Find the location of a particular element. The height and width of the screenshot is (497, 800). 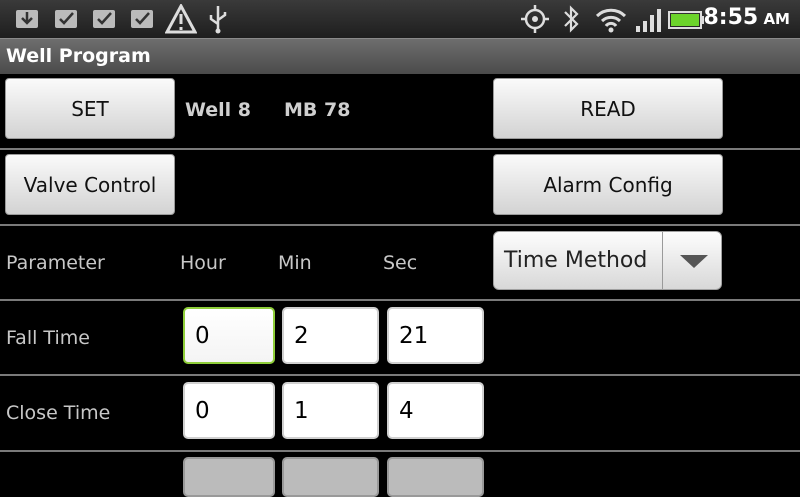

sec-header: Sec is located at coordinates (400, 263).